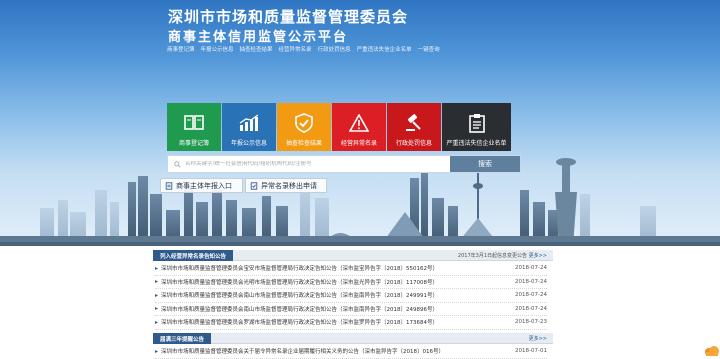 The image size is (720, 359). Describe the element at coordinates (334, 49) in the screenshot. I see `nav-link-penalty: 行政处罚信息` at that location.